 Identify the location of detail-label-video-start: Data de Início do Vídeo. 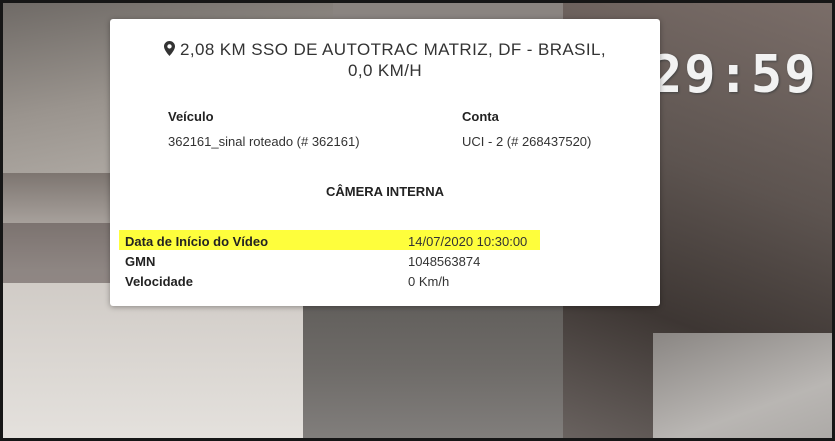
(197, 241).